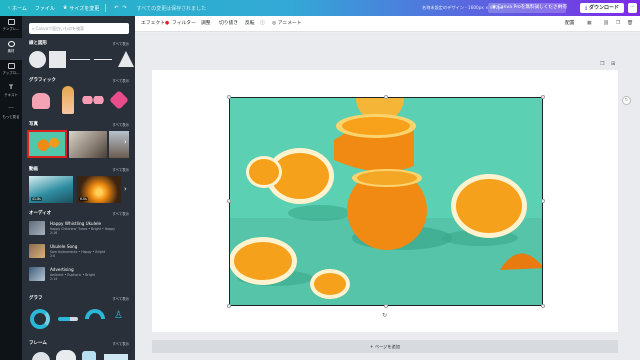 Image resolution: width=640 pixels, height=360 pixels. Describe the element at coordinates (118, 315) in the screenshot. I see `chart-people: ♙` at that location.